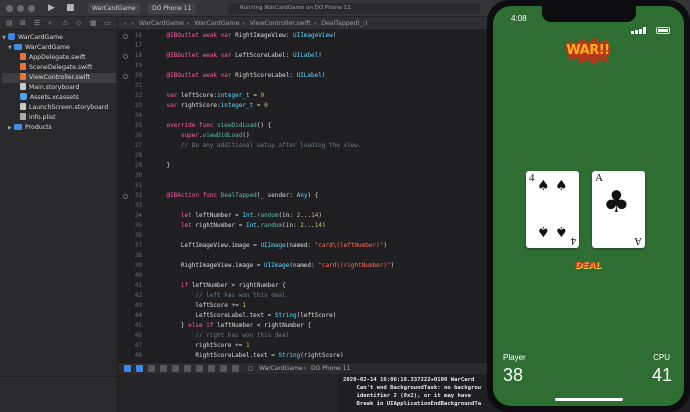  What do you see at coordinates (132, 23) in the screenshot?
I see `jumpbar-forward-icon: ›` at bounding box center [132, 23].